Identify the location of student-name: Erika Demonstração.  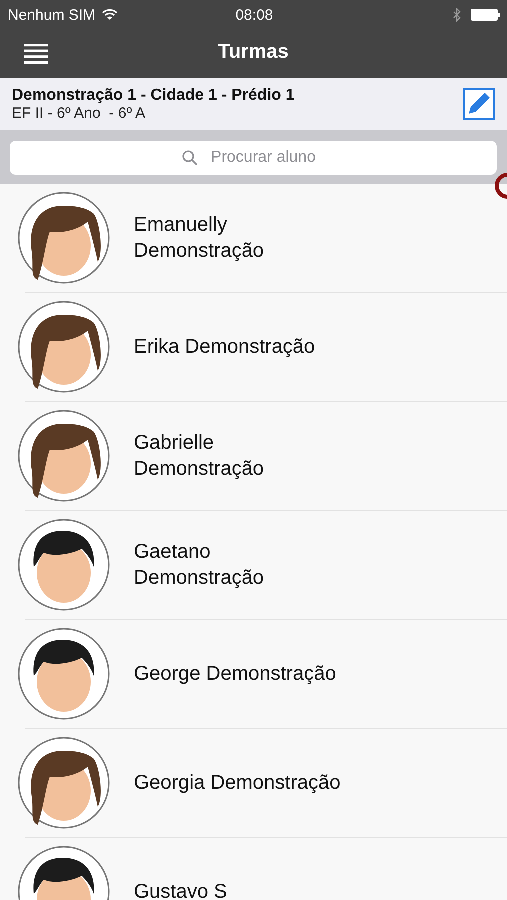
(225, 347).